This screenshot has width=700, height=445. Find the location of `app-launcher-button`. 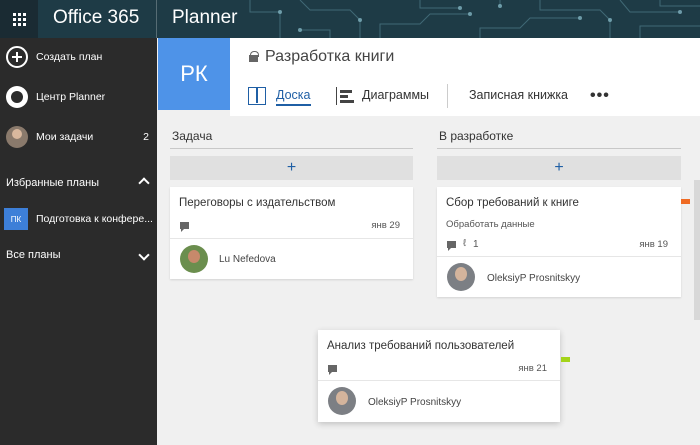

app-launcher-button is located at coordinates (19, 19).